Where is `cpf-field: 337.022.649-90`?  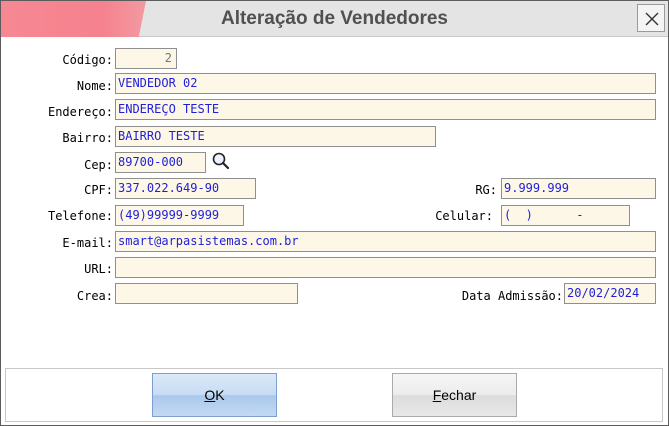
cpf-field: 337.022.649-90 is located at coordinates (185, 188).